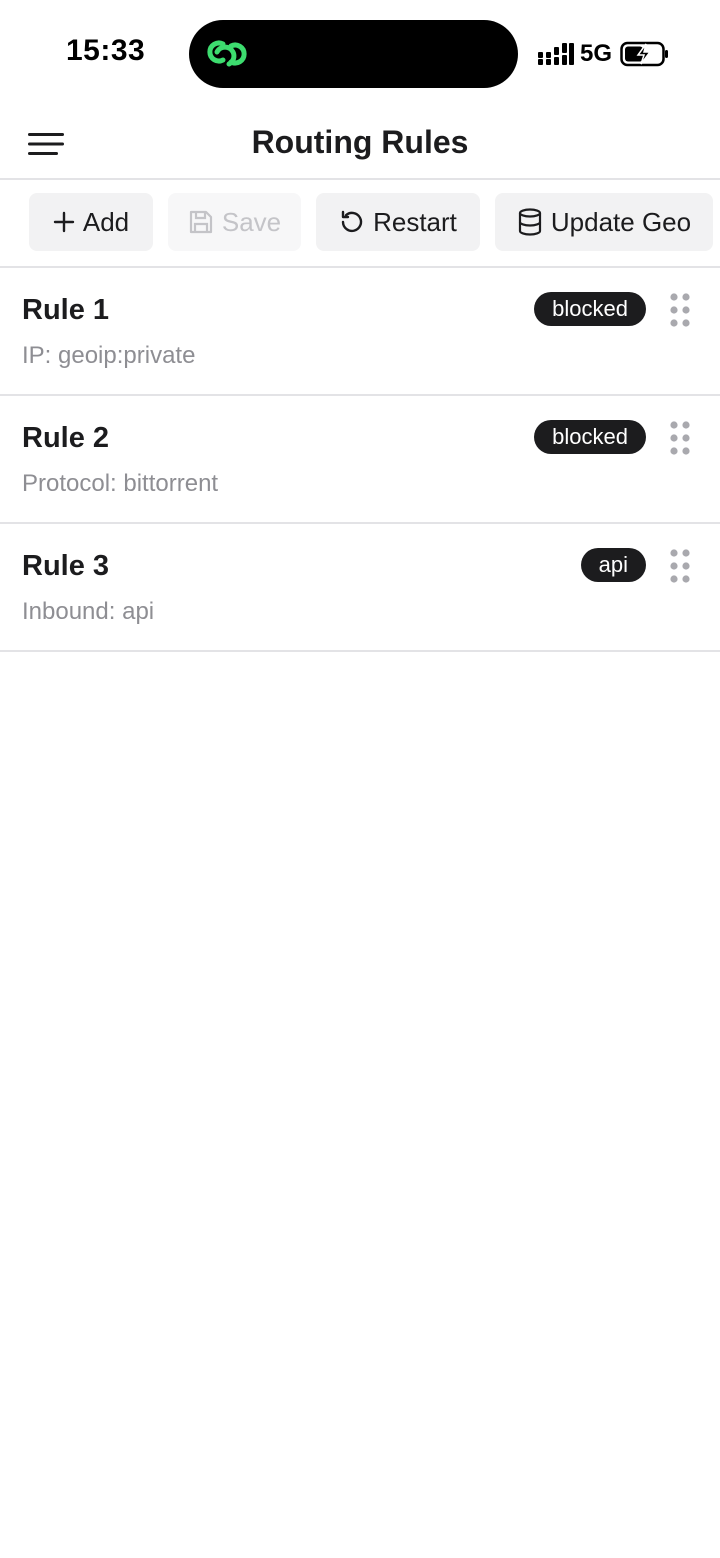  Describe the element at coordinates (360, 332) in the screenshot. I see `rule-row: Rule 1 IP: geoip:private blocked` at that location.